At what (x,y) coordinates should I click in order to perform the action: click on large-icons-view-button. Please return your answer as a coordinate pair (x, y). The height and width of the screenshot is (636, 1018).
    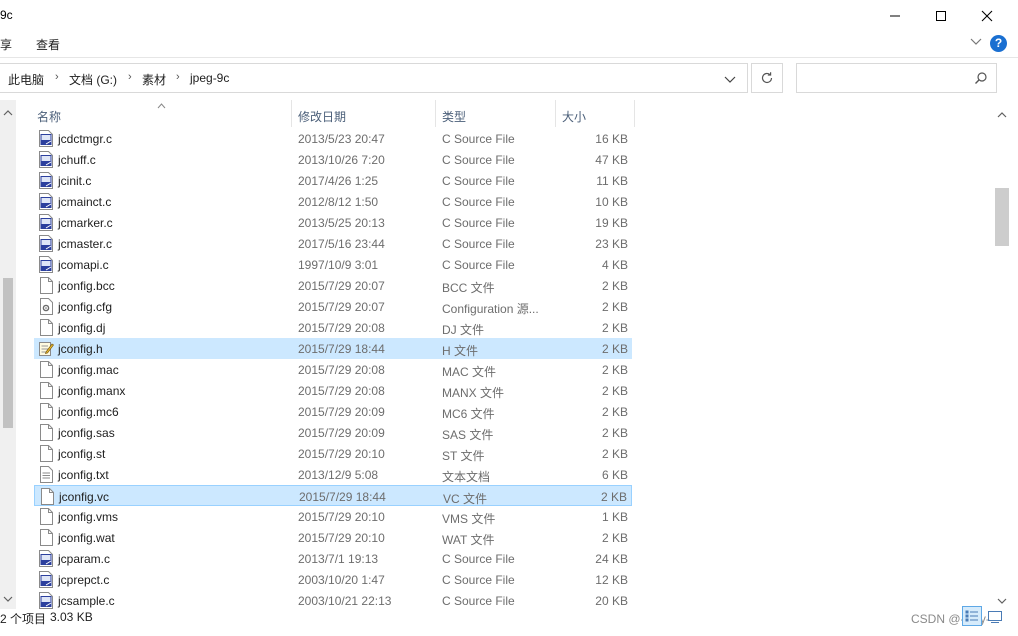
    Looking at the image, I should click on (995, 617).